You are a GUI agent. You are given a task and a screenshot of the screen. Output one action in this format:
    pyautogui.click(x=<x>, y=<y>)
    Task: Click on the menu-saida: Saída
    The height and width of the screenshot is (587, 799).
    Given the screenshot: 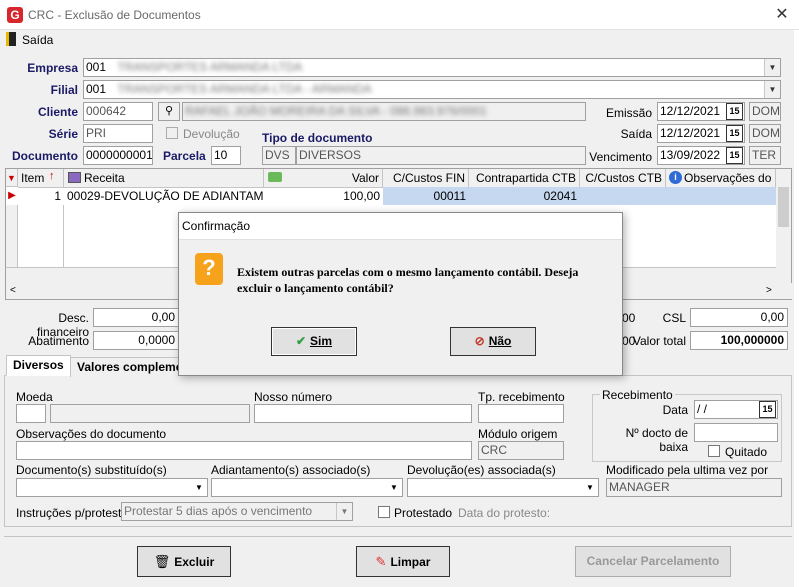 What is the action you would take?
    pyautogui.click(x=37, y=40)
    